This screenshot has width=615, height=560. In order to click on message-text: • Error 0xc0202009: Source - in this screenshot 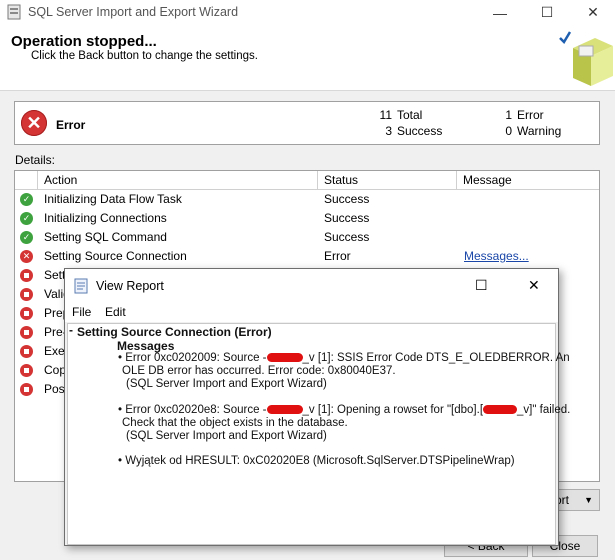, I will do `click(192, 358)`.